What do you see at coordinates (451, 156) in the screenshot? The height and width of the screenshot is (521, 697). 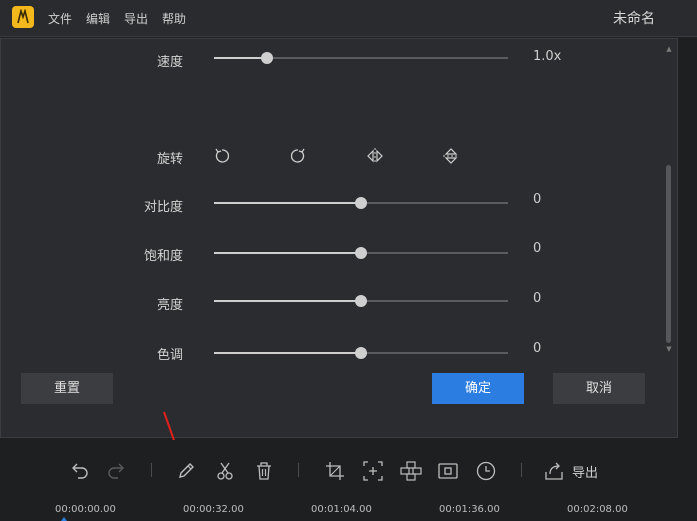 I see `flip-vertical-icon` at bounding box center [451, 156].